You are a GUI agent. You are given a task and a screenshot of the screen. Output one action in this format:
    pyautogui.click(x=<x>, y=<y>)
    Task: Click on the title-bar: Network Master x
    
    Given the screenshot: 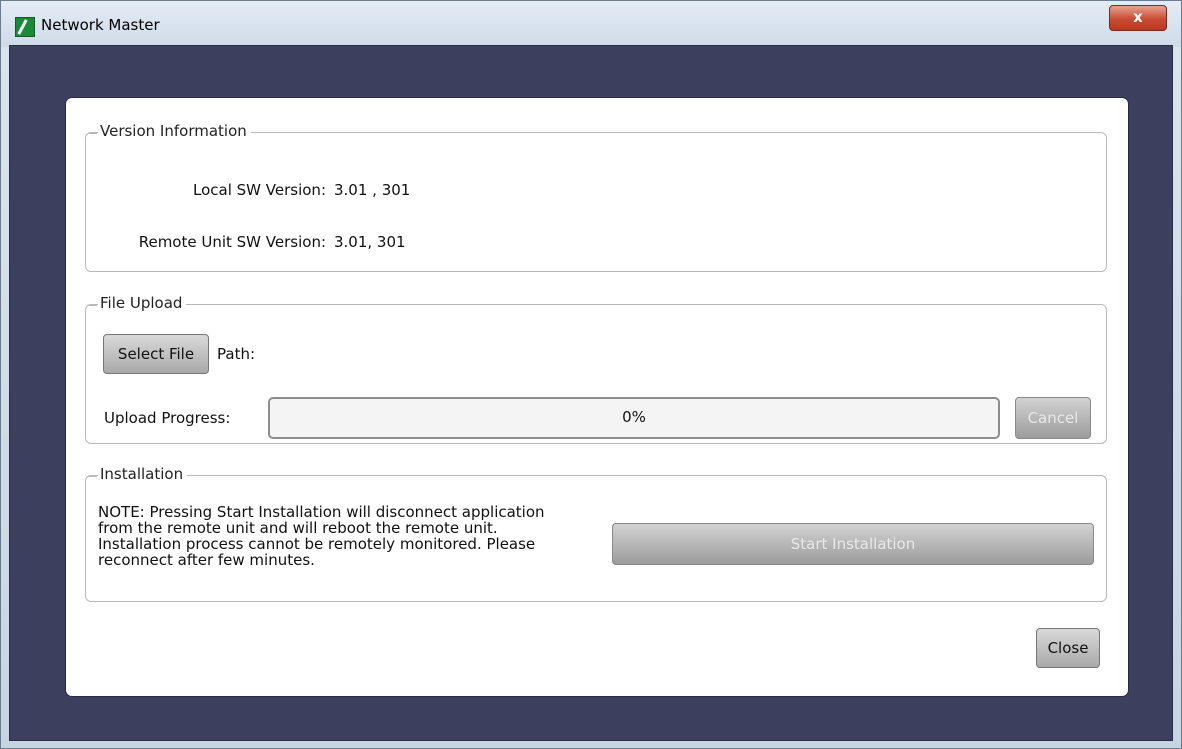 What is the action you would take?
    pyautogui.click(x=591, y=24)
    